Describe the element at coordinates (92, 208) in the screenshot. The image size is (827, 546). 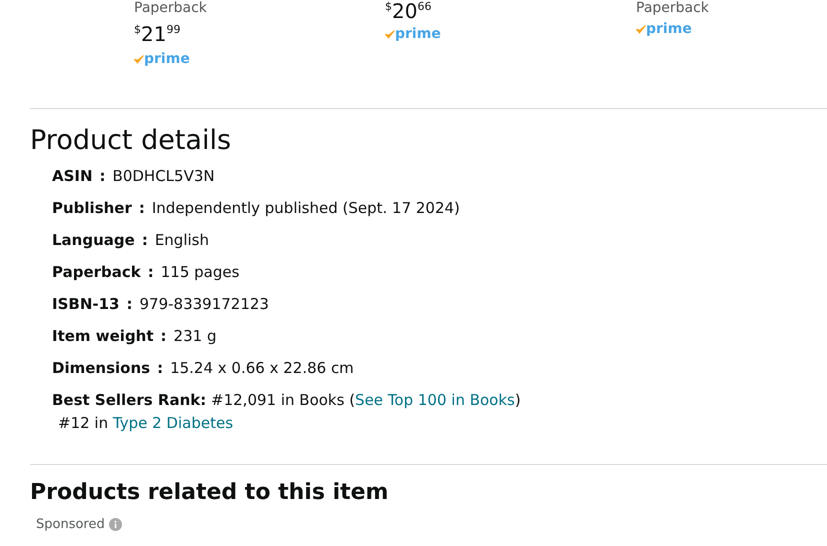
I see `detail-label: Publisher` at that location.